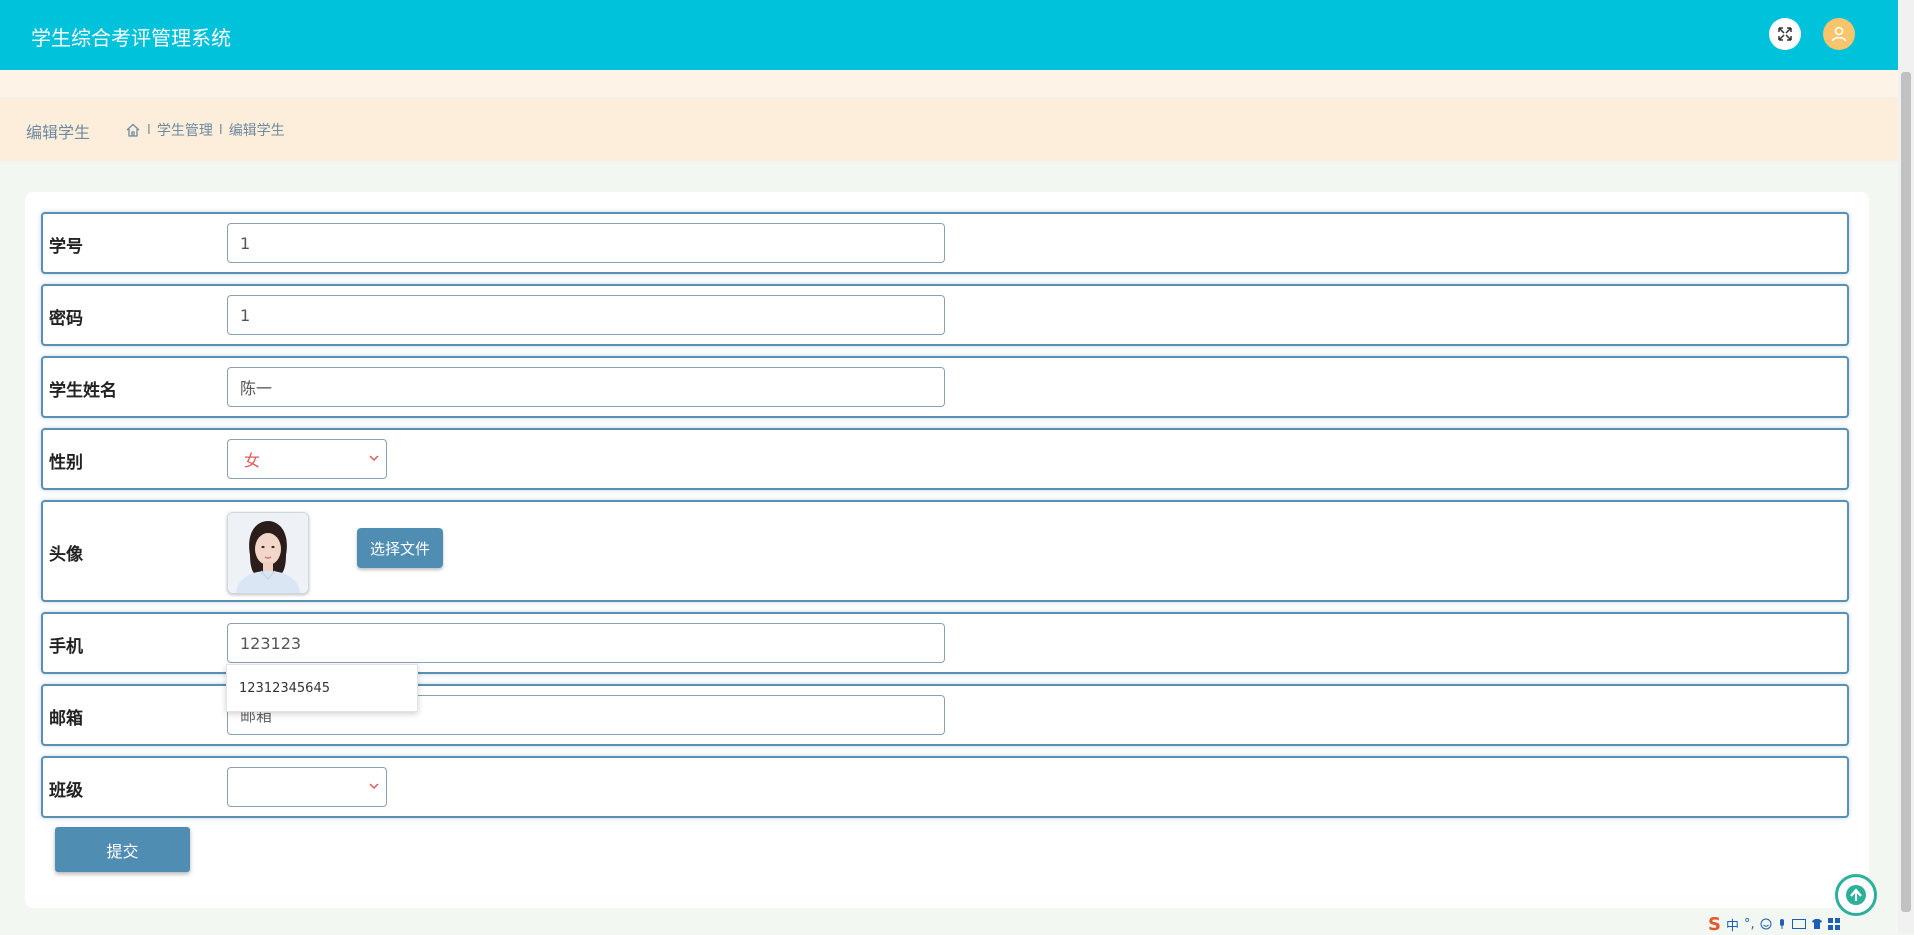 The height and width of the screenshot is (935, 1914). What do you see at coordinates (949, 129) in the screenshot?
I see `breadcrumb-bar: 编辑学生 I 学生管理 I 编辑学生` at bounding box center [949, 129].